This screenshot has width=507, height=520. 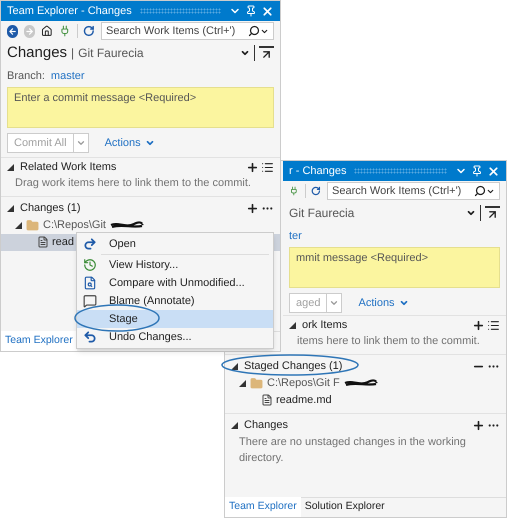 I want to click on section-hint: Drag work items here to link them to the commit., so click(x=133, y=183).